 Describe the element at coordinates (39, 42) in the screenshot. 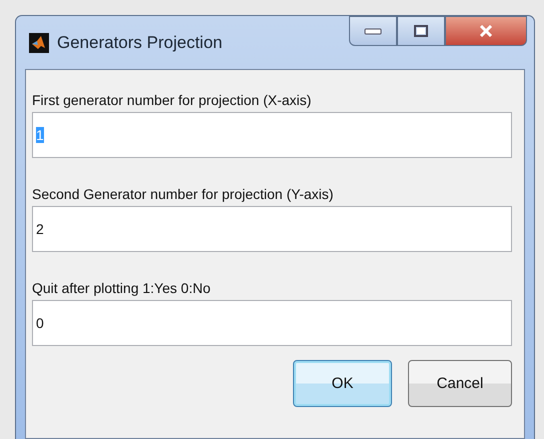

I see `app-icon` at that location.